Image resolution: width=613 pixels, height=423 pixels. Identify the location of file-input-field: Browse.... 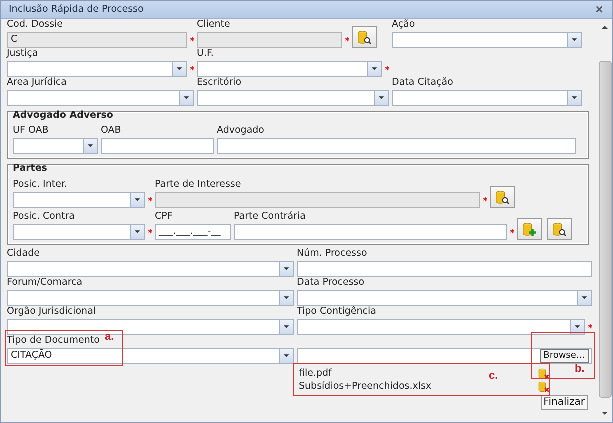
(444, 356).